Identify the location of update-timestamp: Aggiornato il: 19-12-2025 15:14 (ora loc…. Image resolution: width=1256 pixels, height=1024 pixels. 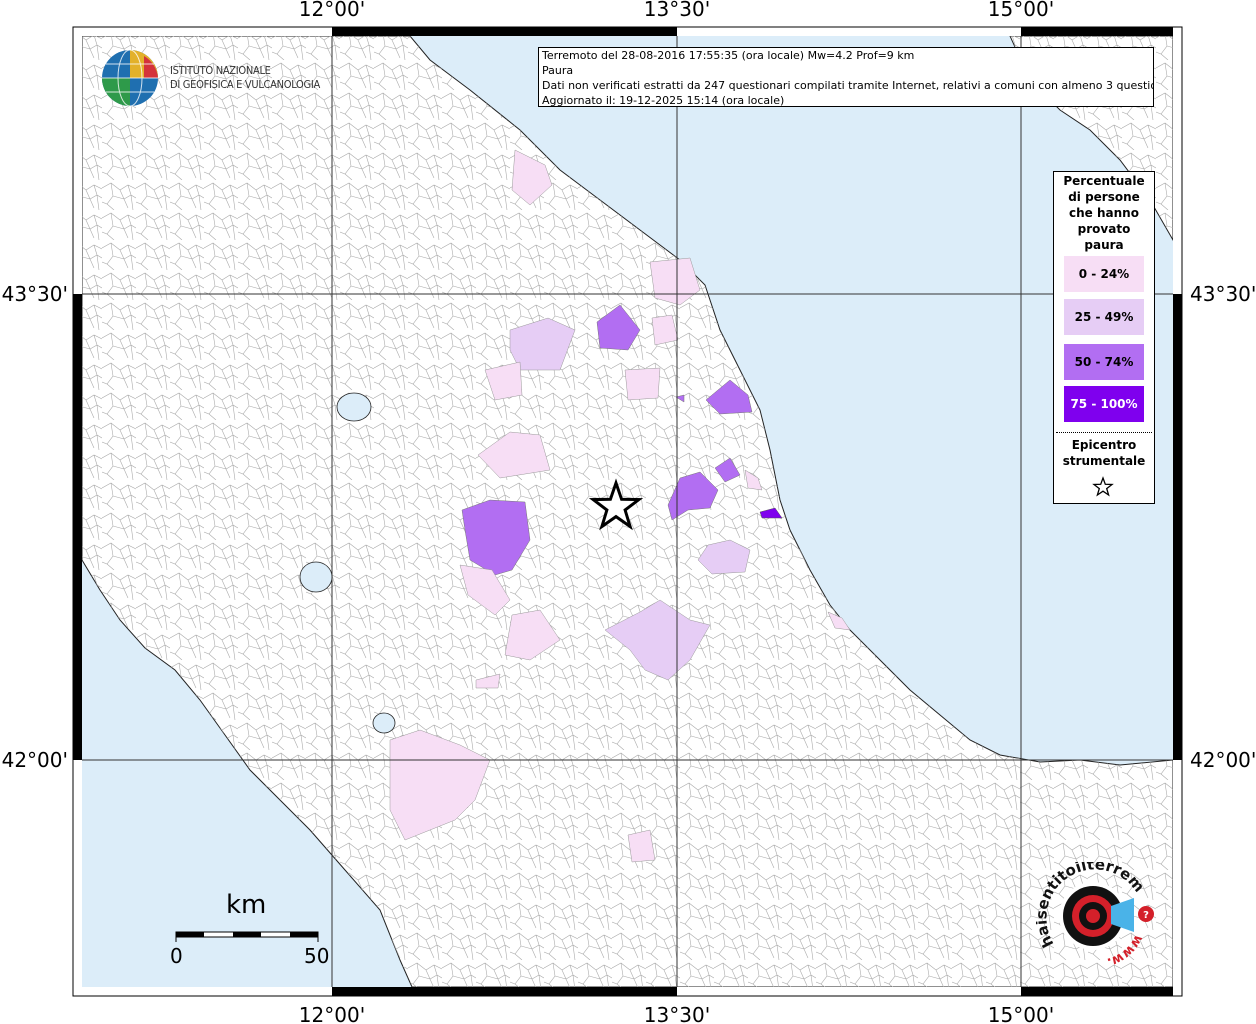
(663, 100).